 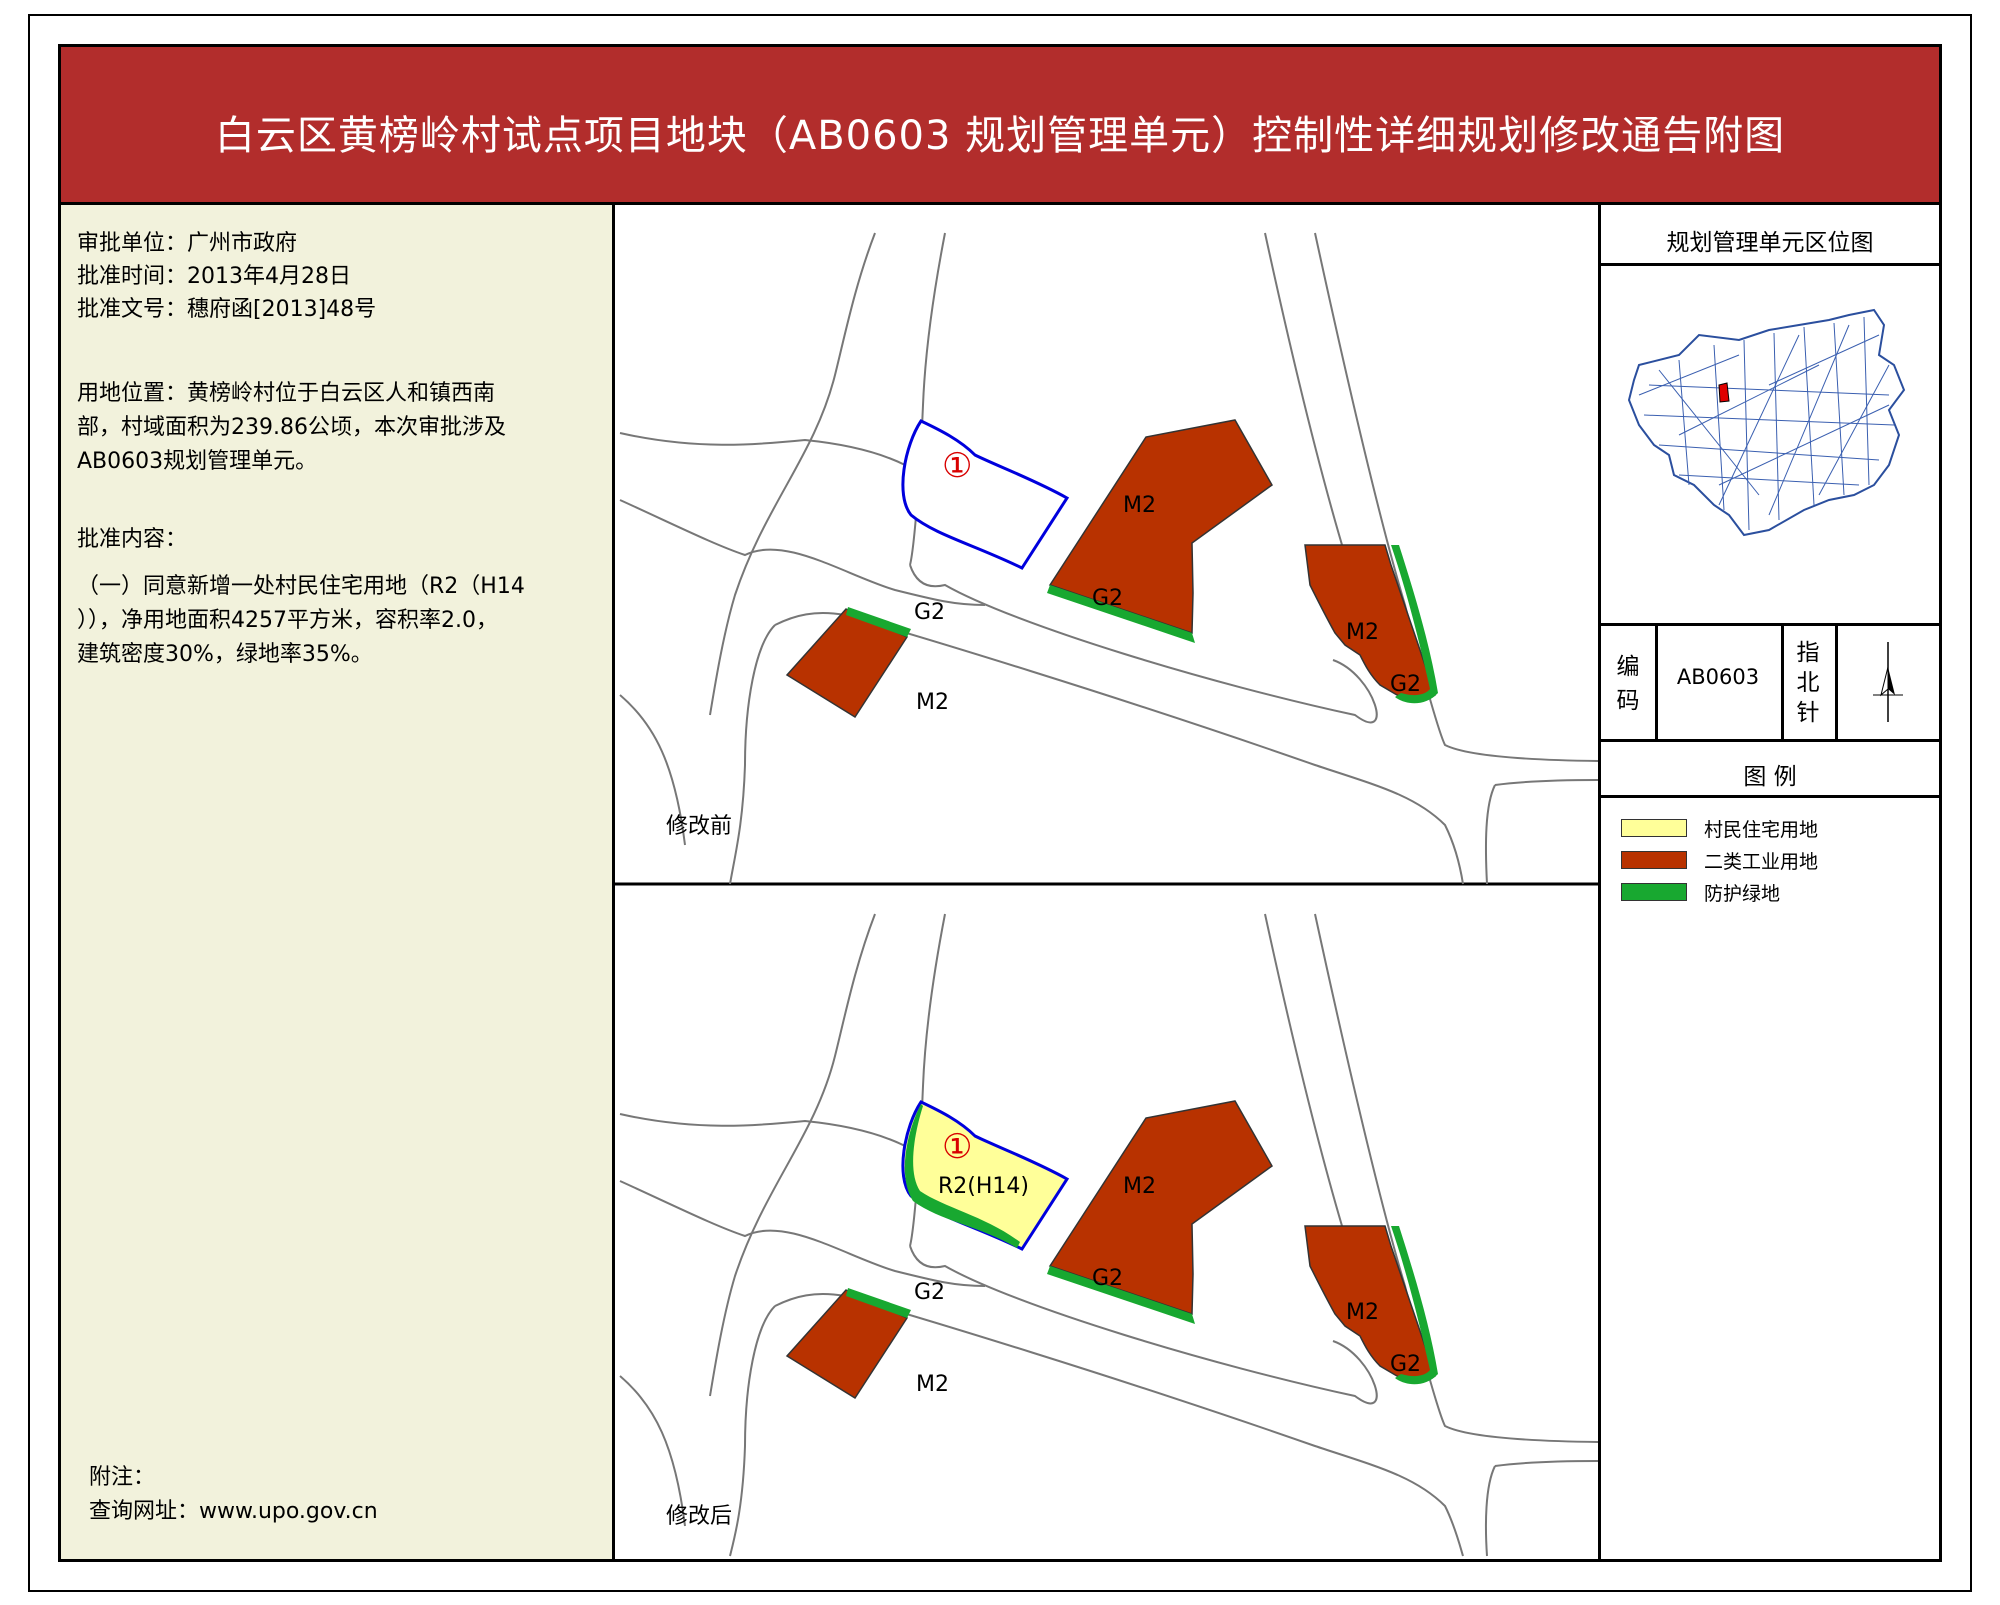 I want to click on label-g2-small-before: G2, so click(x=930, y=612).